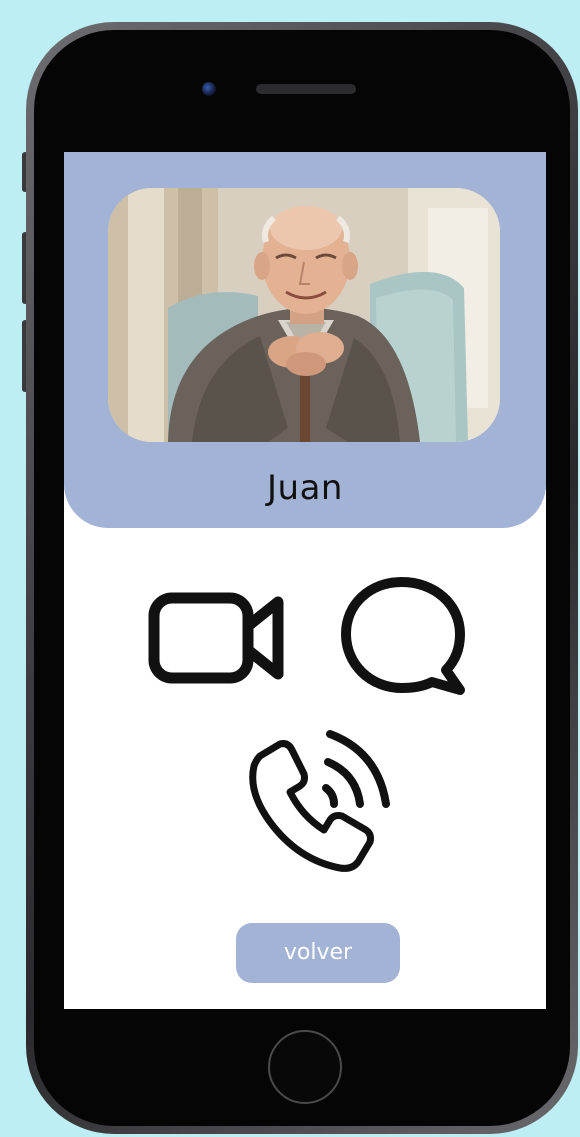 The width and height of the screenshot is (580, 1137). What do you see at coordinates (305, 1067) in the screenshot?
I see `home-button` at bounding box center [305, 1067].